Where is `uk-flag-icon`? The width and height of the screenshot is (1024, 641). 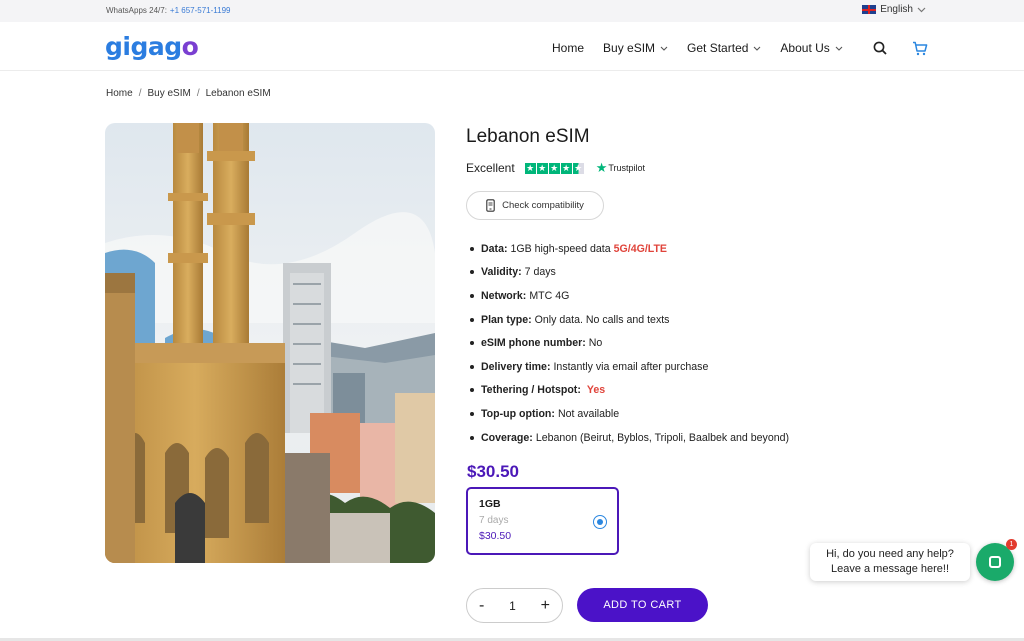
uk-flag-icon is located at coordinates (869, 9).